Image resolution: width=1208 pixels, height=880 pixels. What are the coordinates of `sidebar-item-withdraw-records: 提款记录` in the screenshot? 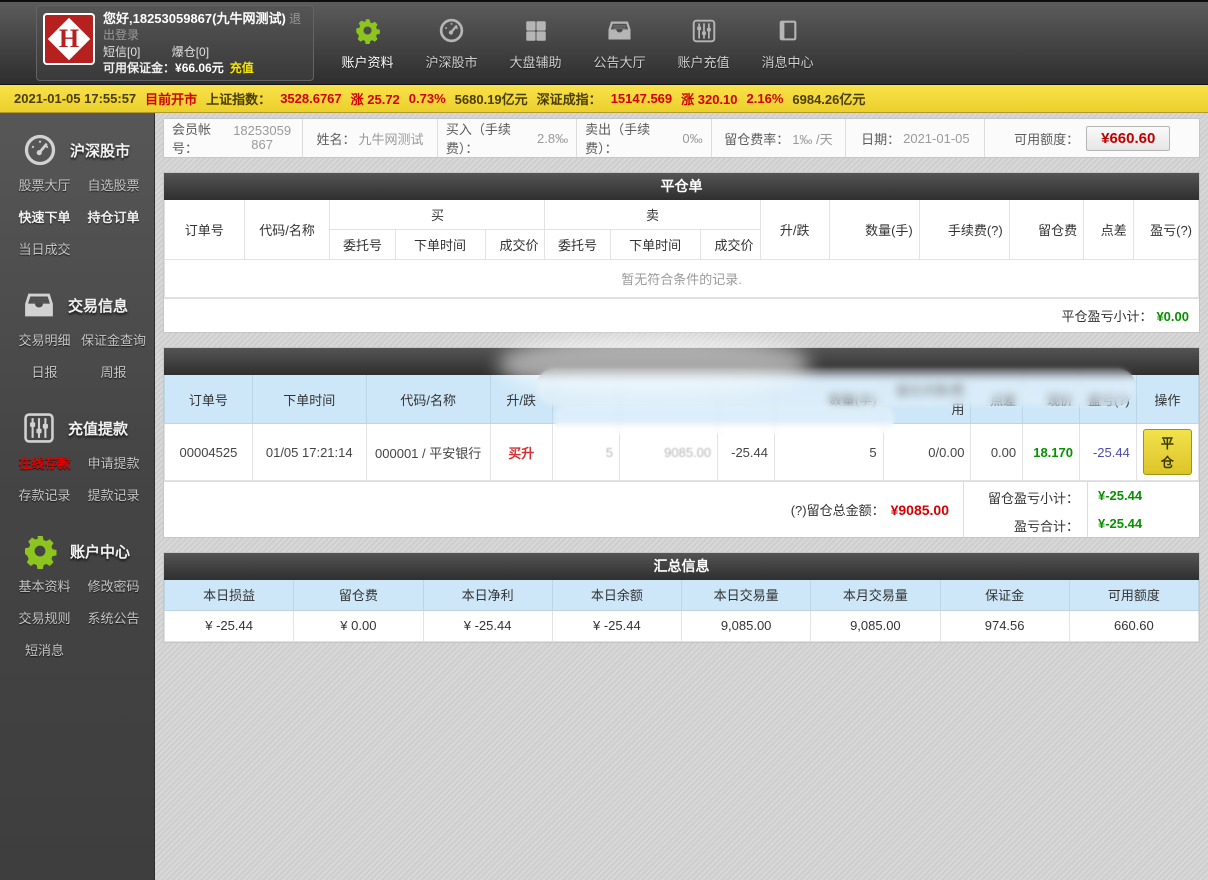 It's located at (113, 494).